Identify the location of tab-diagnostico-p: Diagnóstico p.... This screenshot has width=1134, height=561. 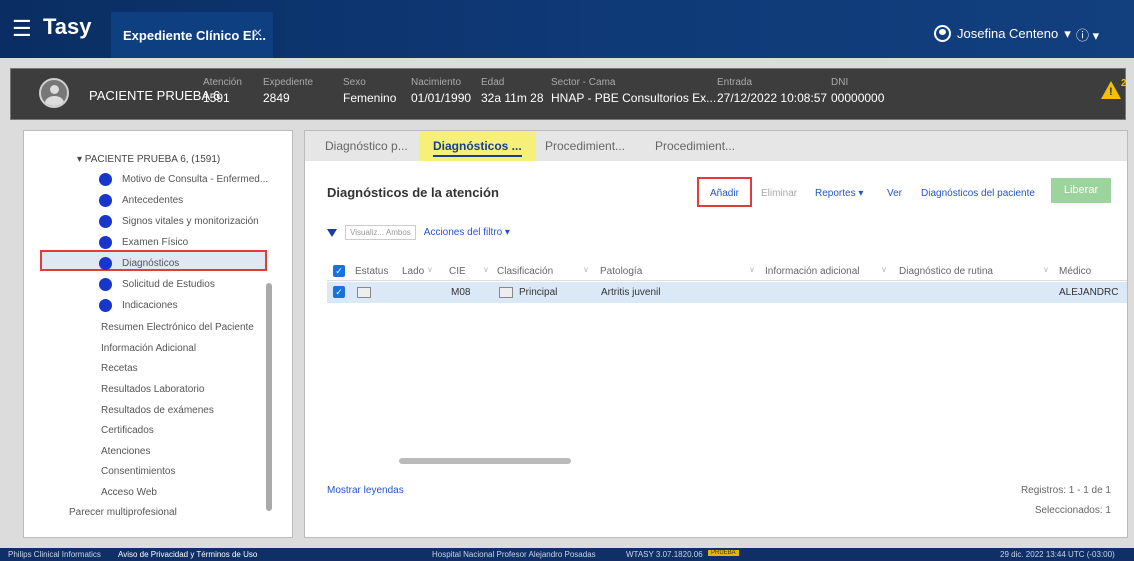
(366, 146).